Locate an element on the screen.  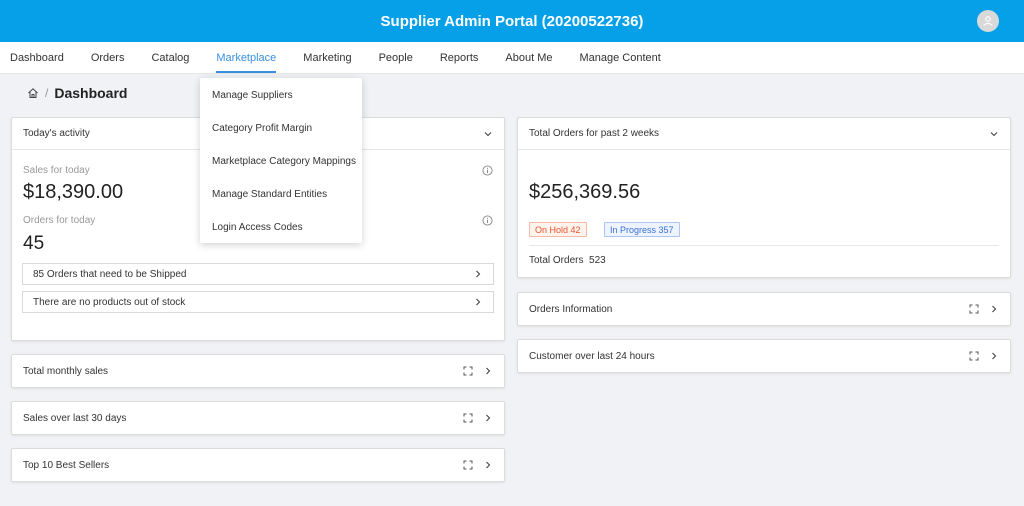
nav-label: Manage Content is located at coordinates (620, 57).